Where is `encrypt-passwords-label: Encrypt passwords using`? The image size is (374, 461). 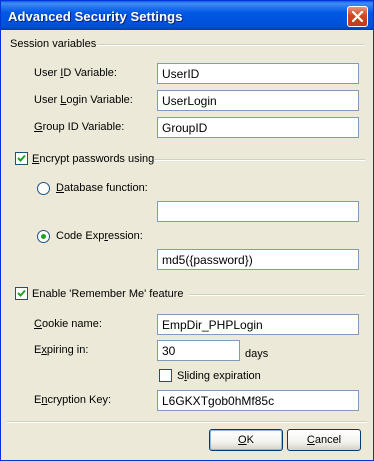
encrypt-passwords-label: Encrypt passwords using is located at coordinates (93, 159).